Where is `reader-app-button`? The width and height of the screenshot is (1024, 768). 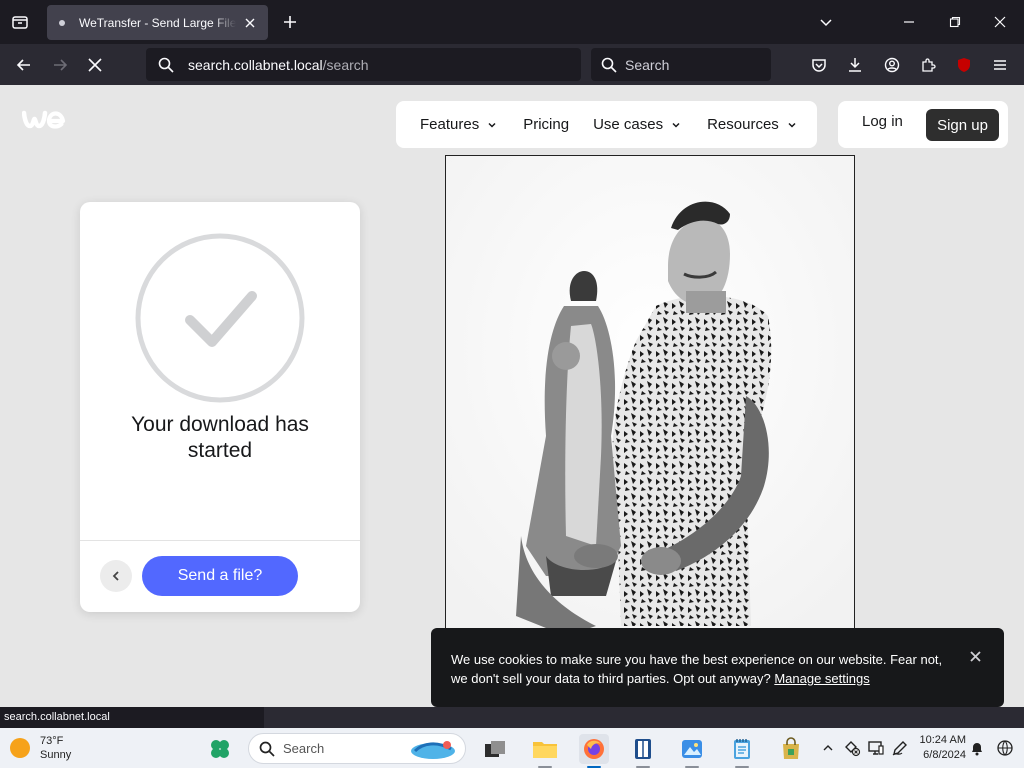 reader-app-button is located at coordinates (643, 751).